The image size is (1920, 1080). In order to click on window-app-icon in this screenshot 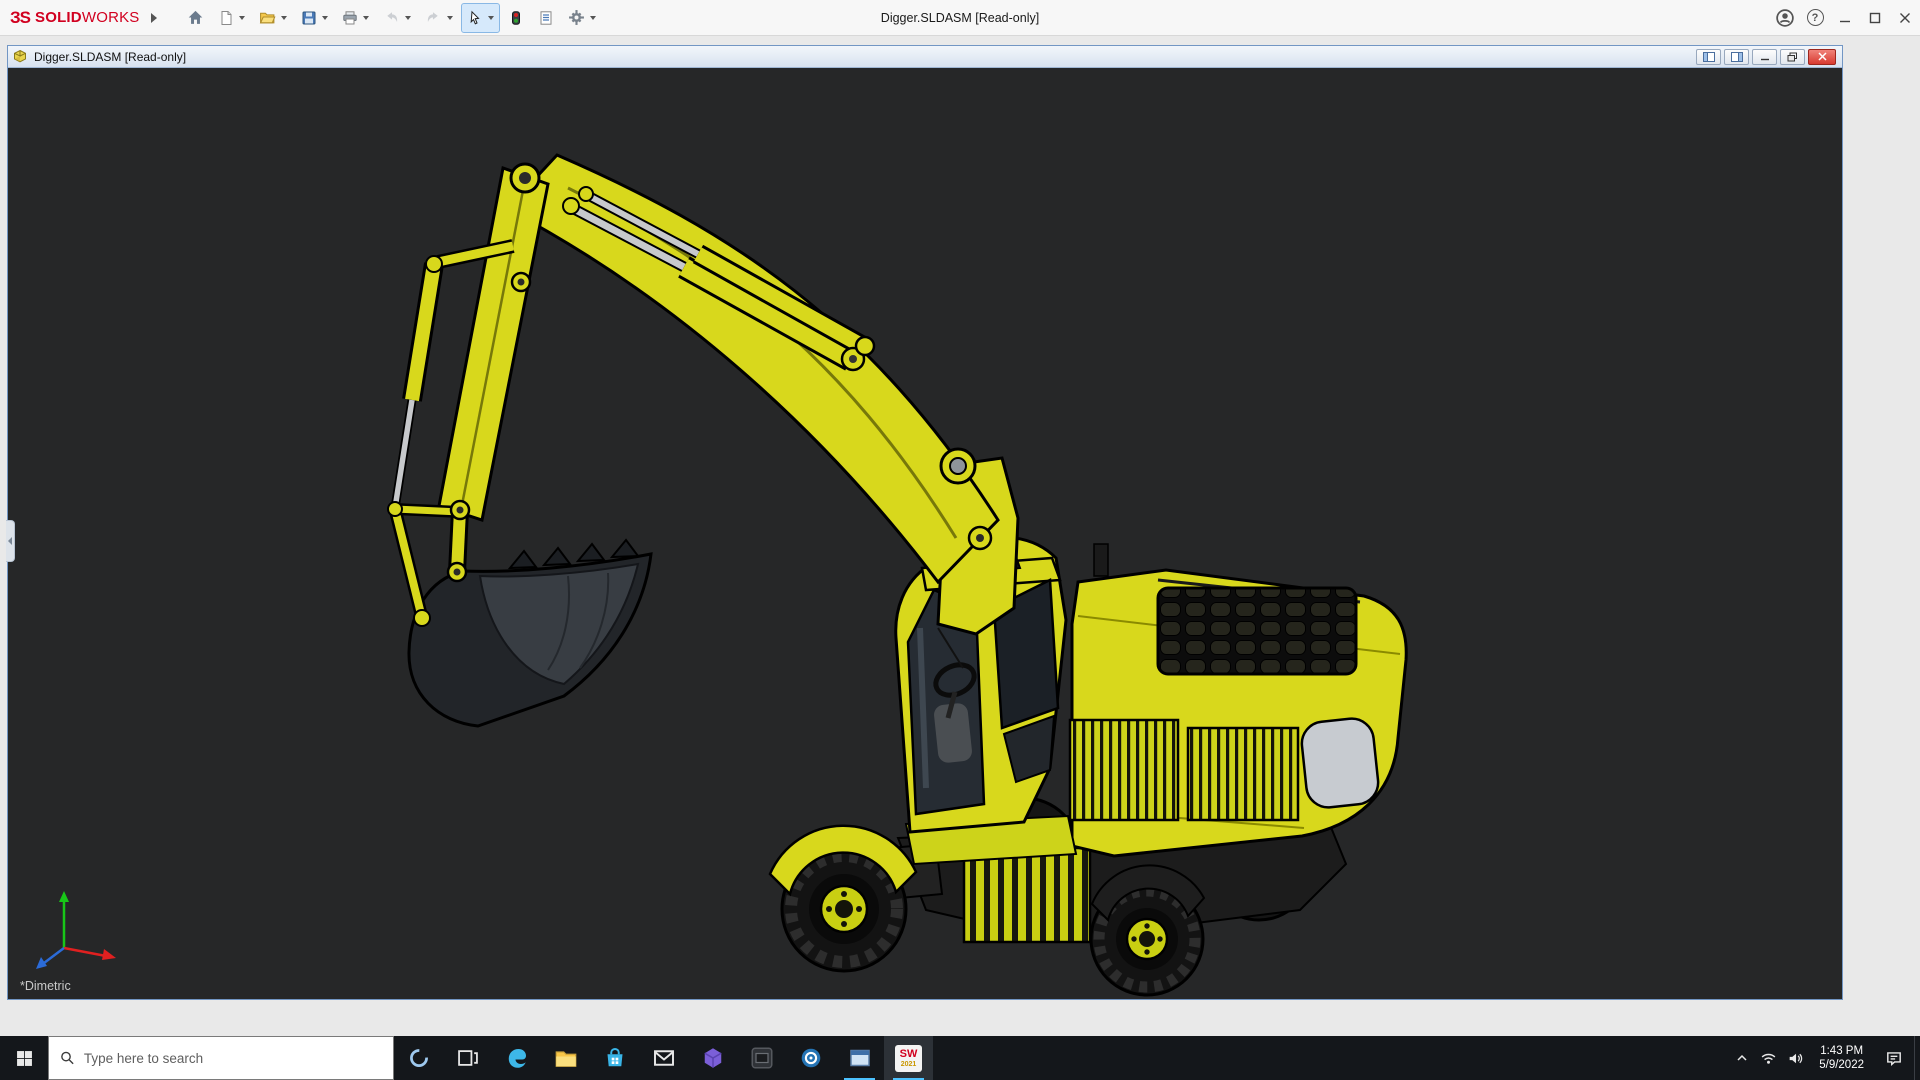, I will do `click(859, 1058)`.